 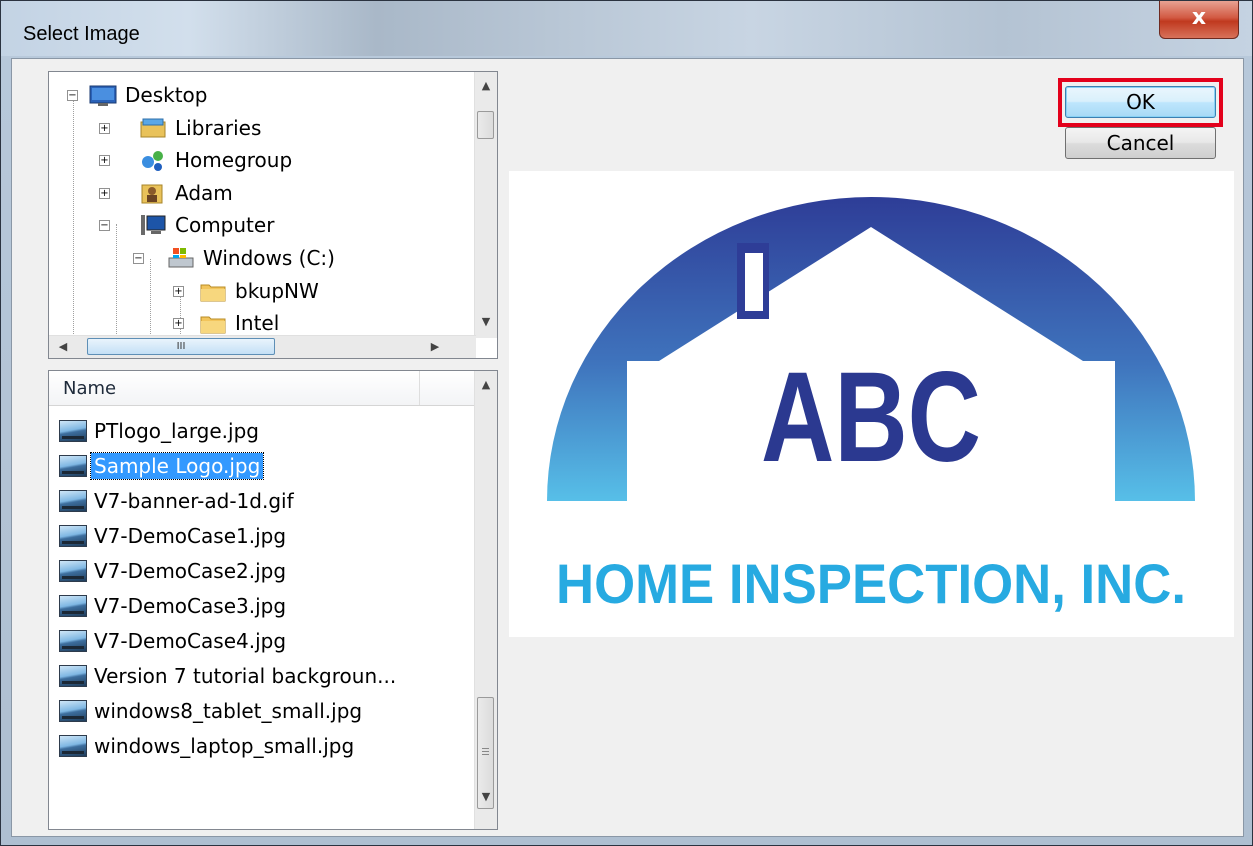 What do you see at coordinates (153, 128) in the screenshot?
I see `libraries-icon` at bounding box center [153, 128].